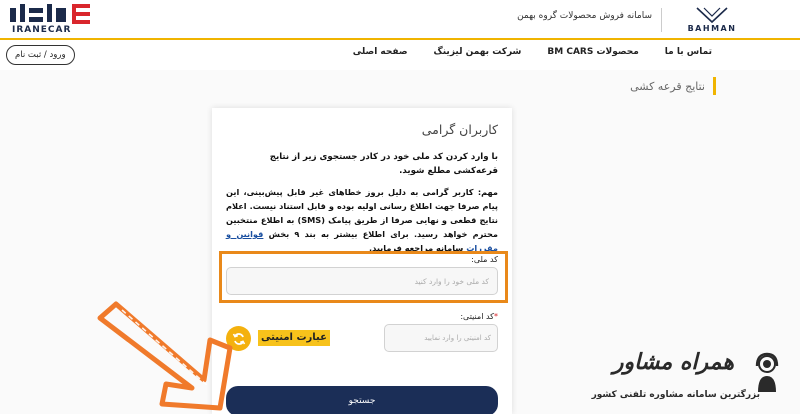 Image resolution: width=800 pixels, height=414 pixels. What do you see at coordinates (496, 316) in the screenshot?
I see `required-mark: *` at bounding box center [496, 316].